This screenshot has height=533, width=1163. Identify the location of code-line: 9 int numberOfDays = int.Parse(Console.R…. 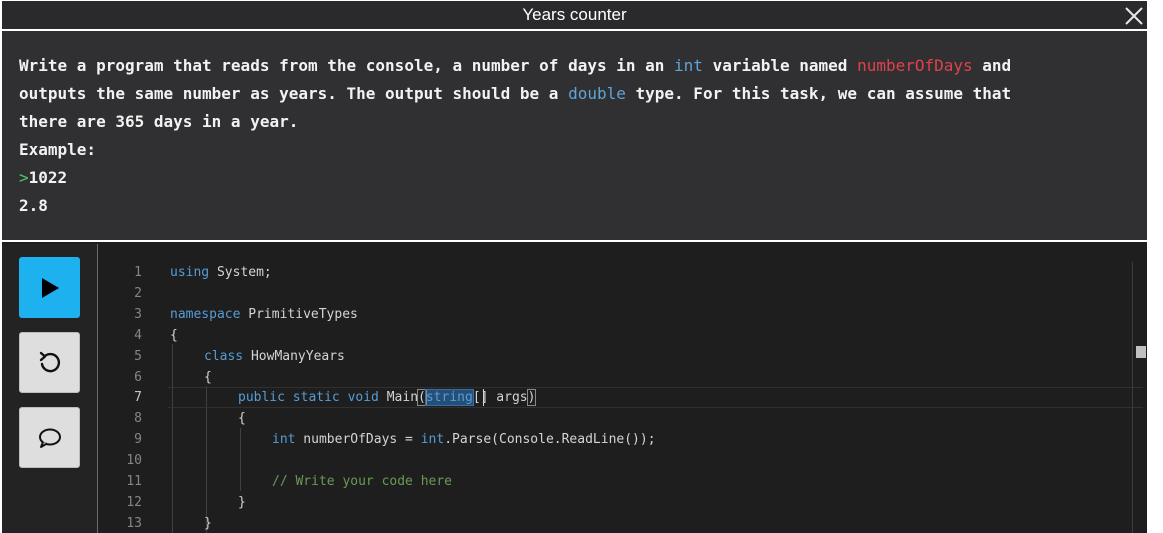
(618, 439).